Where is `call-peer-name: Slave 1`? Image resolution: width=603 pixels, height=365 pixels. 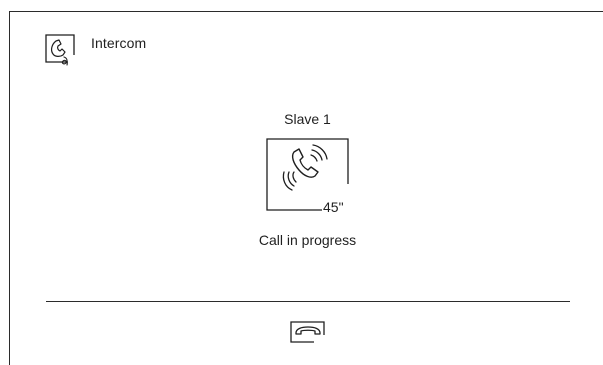 call-peer-name: Slave 1 is located at coordinates (307, 119).